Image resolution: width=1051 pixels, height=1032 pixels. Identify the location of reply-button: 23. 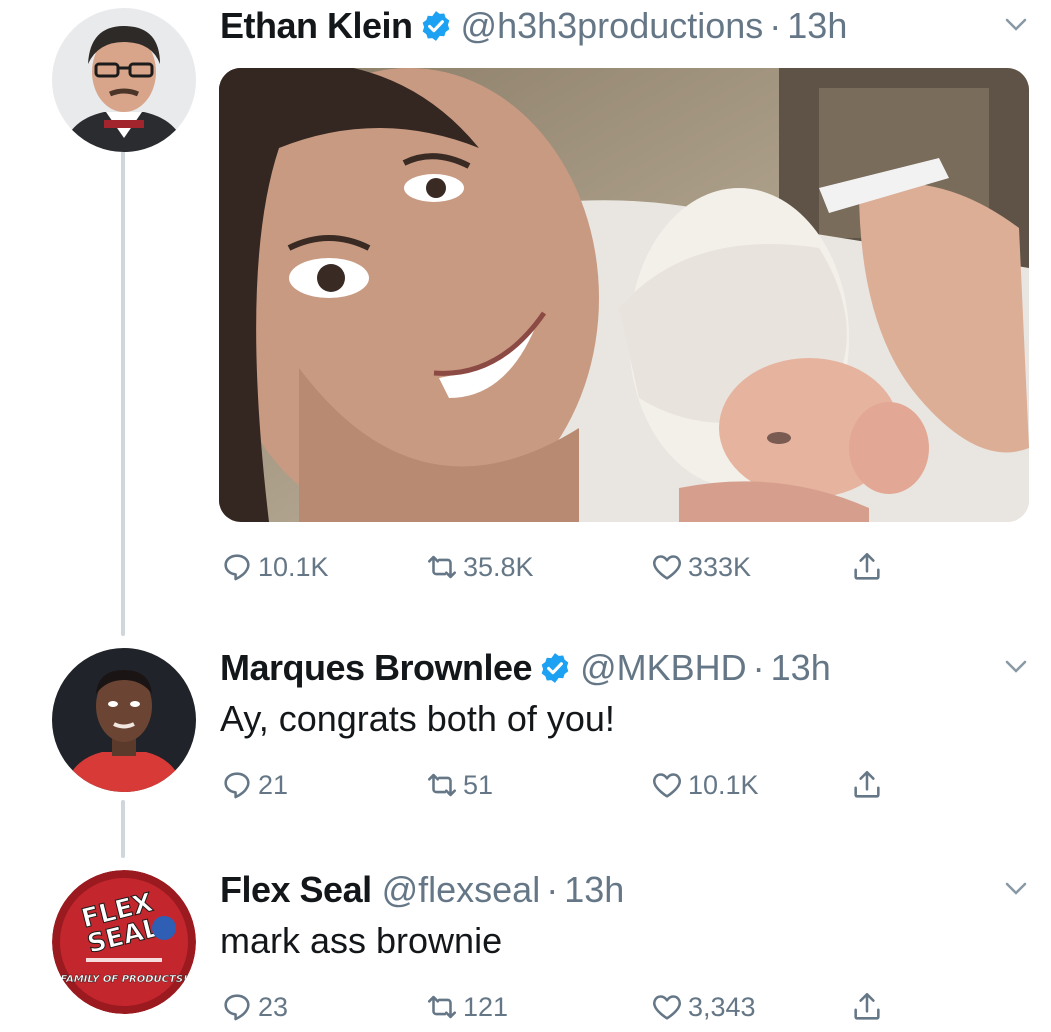
(254, 1007).